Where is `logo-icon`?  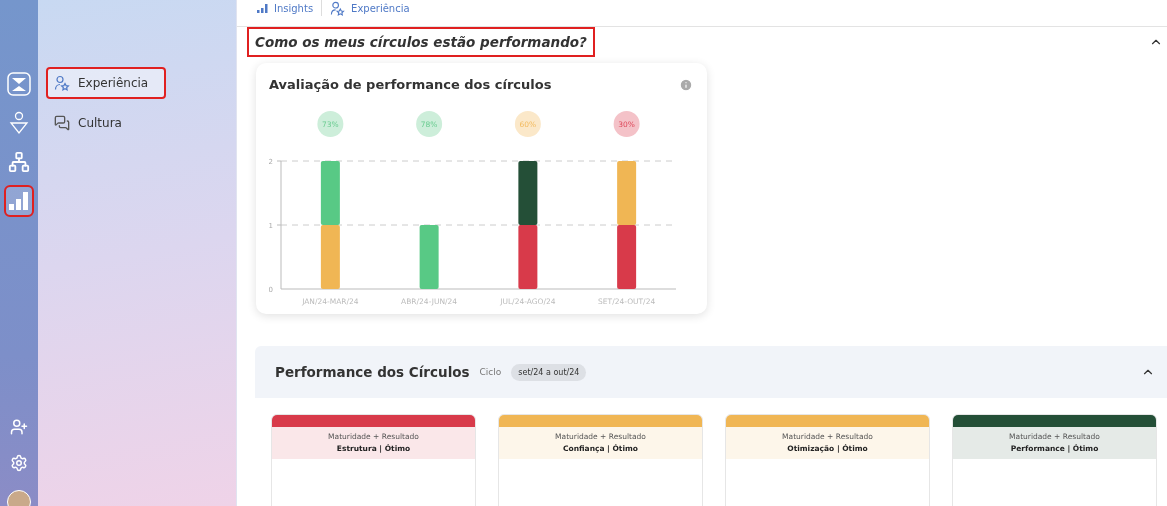 logo-icon is located at coordinates (19, 84).